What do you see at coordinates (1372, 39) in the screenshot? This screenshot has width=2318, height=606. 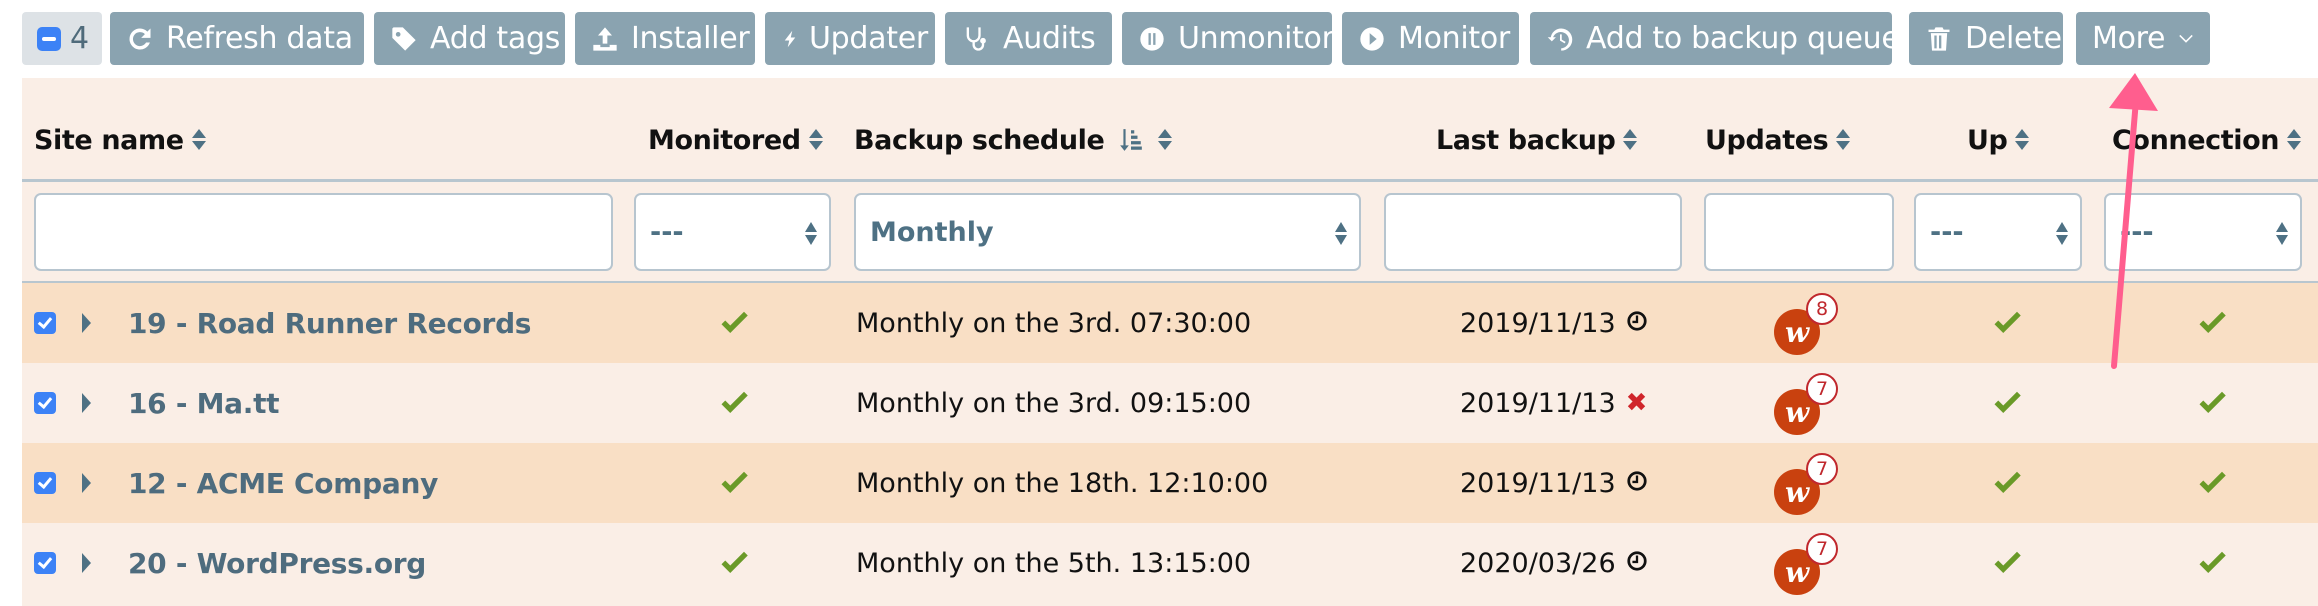 I see `play-circle-icon` at bounding box center [1372, 39].